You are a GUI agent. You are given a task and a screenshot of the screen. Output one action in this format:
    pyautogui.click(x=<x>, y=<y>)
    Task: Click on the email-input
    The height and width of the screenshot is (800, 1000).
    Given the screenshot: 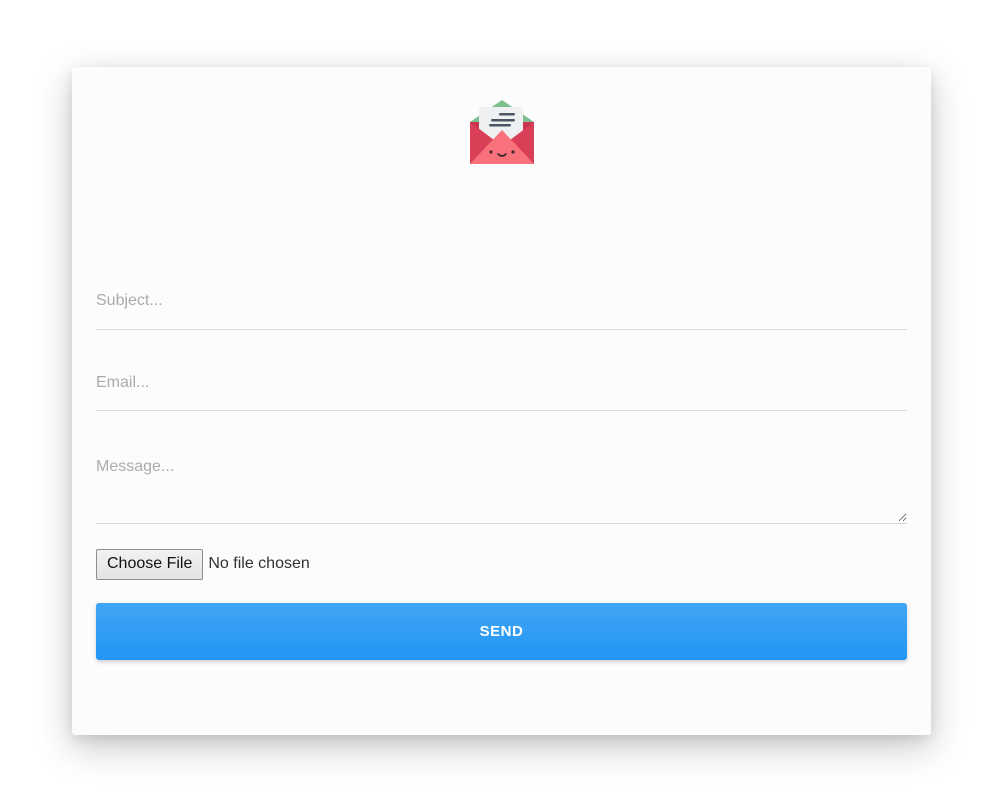 What is the action you would take?
    pyautogui.click(x=501, y=383)
    